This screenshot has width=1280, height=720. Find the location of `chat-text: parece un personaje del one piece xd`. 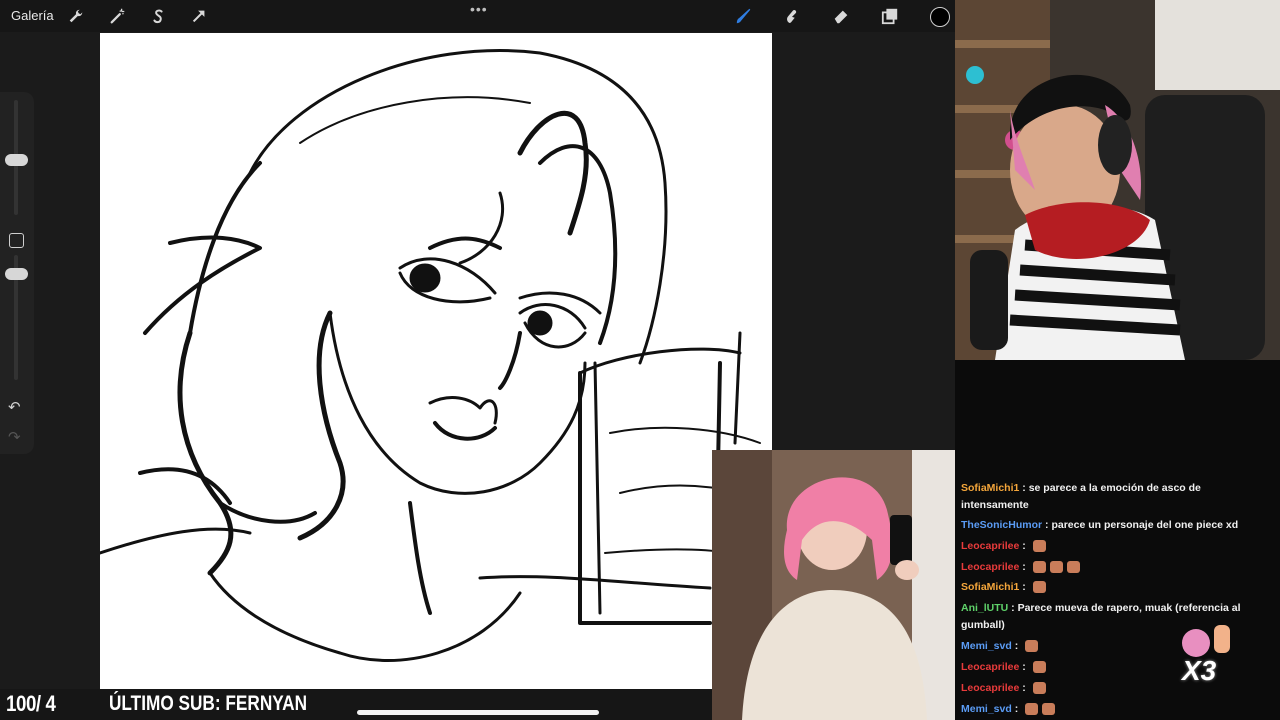

chat-text: parece un personaje del one piece xd is located at coordinates (1145, 525).